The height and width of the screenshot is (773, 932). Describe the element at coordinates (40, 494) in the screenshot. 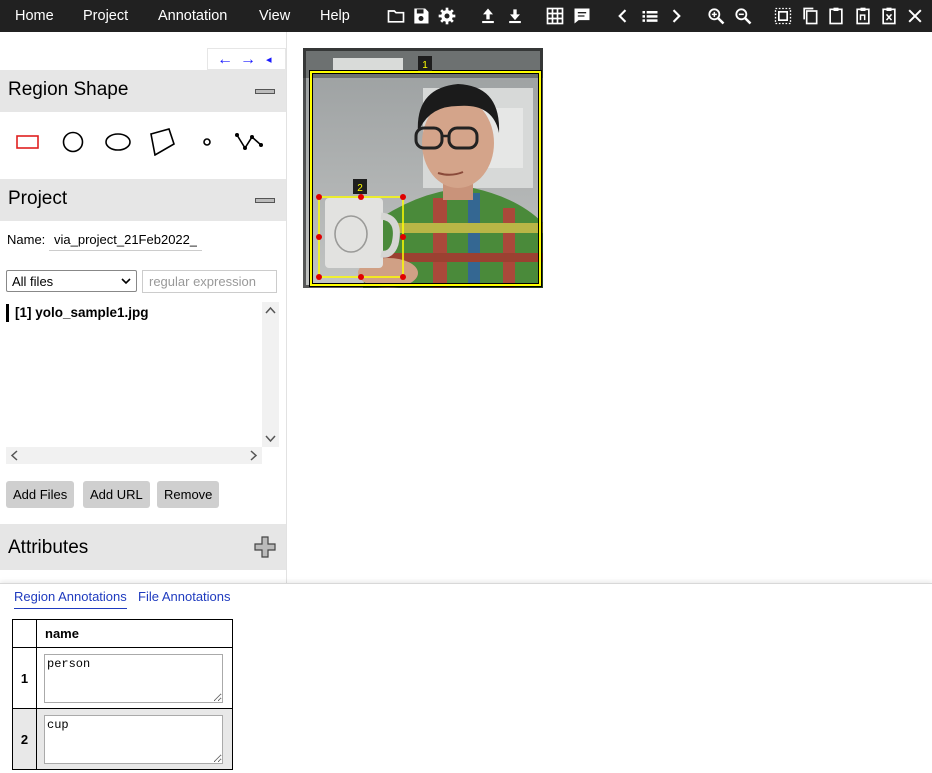

I see `add-files-button: Add Files` at that location.